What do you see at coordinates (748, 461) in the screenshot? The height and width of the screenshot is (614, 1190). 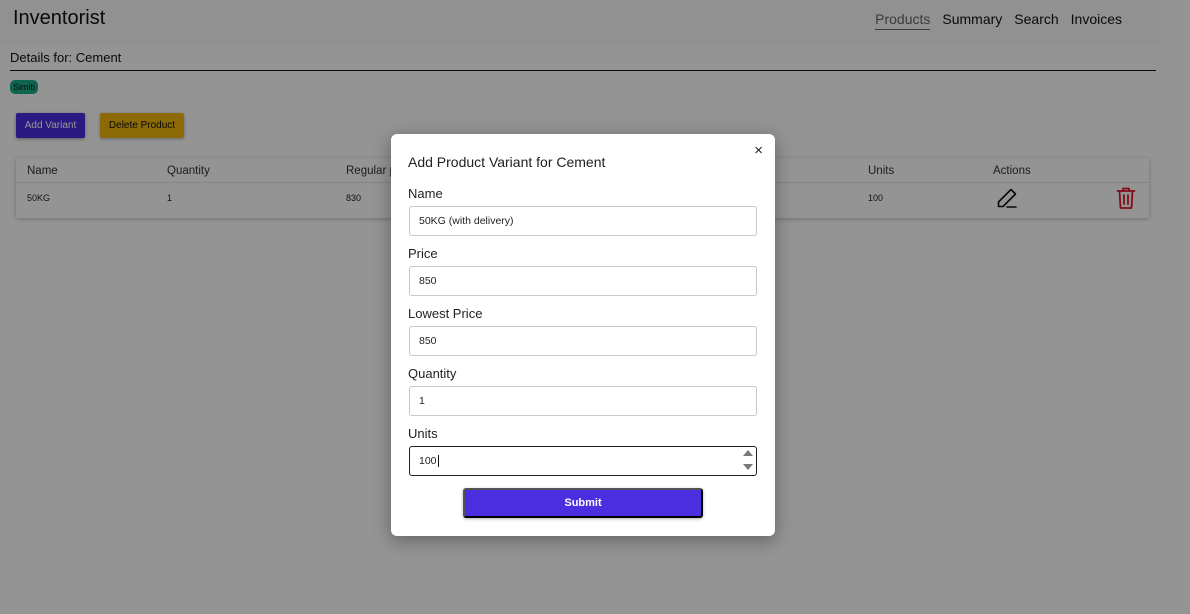 I see `number-spinner` at bounding box center [748, 461].